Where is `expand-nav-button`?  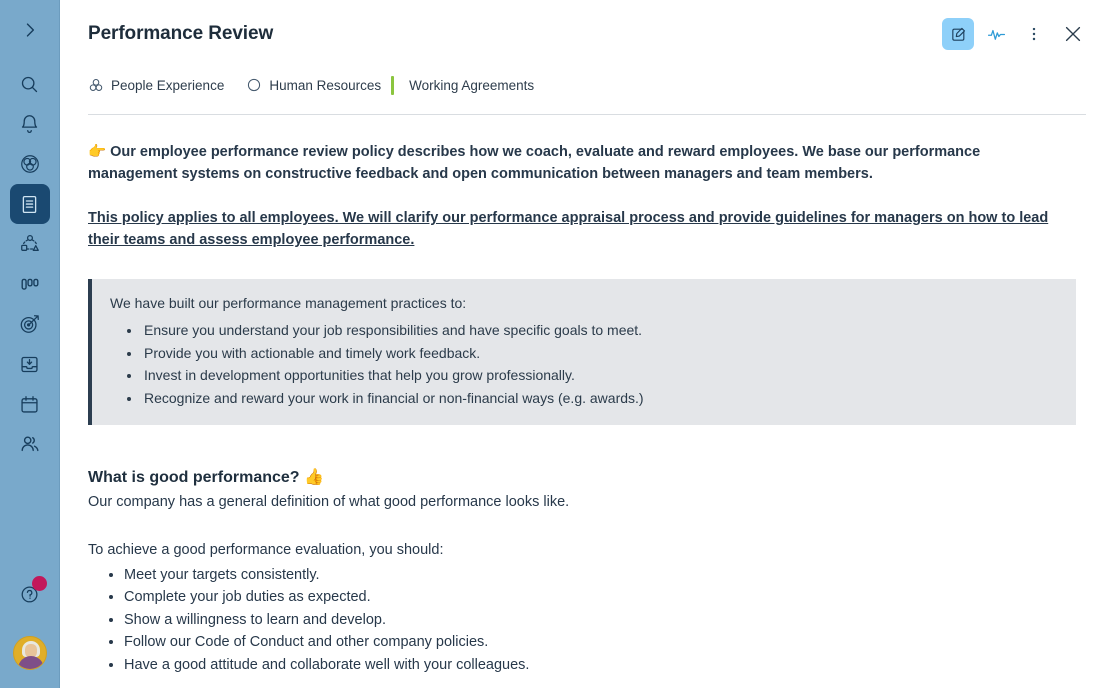 expand-nav-button is located at coordinates (30, 30).